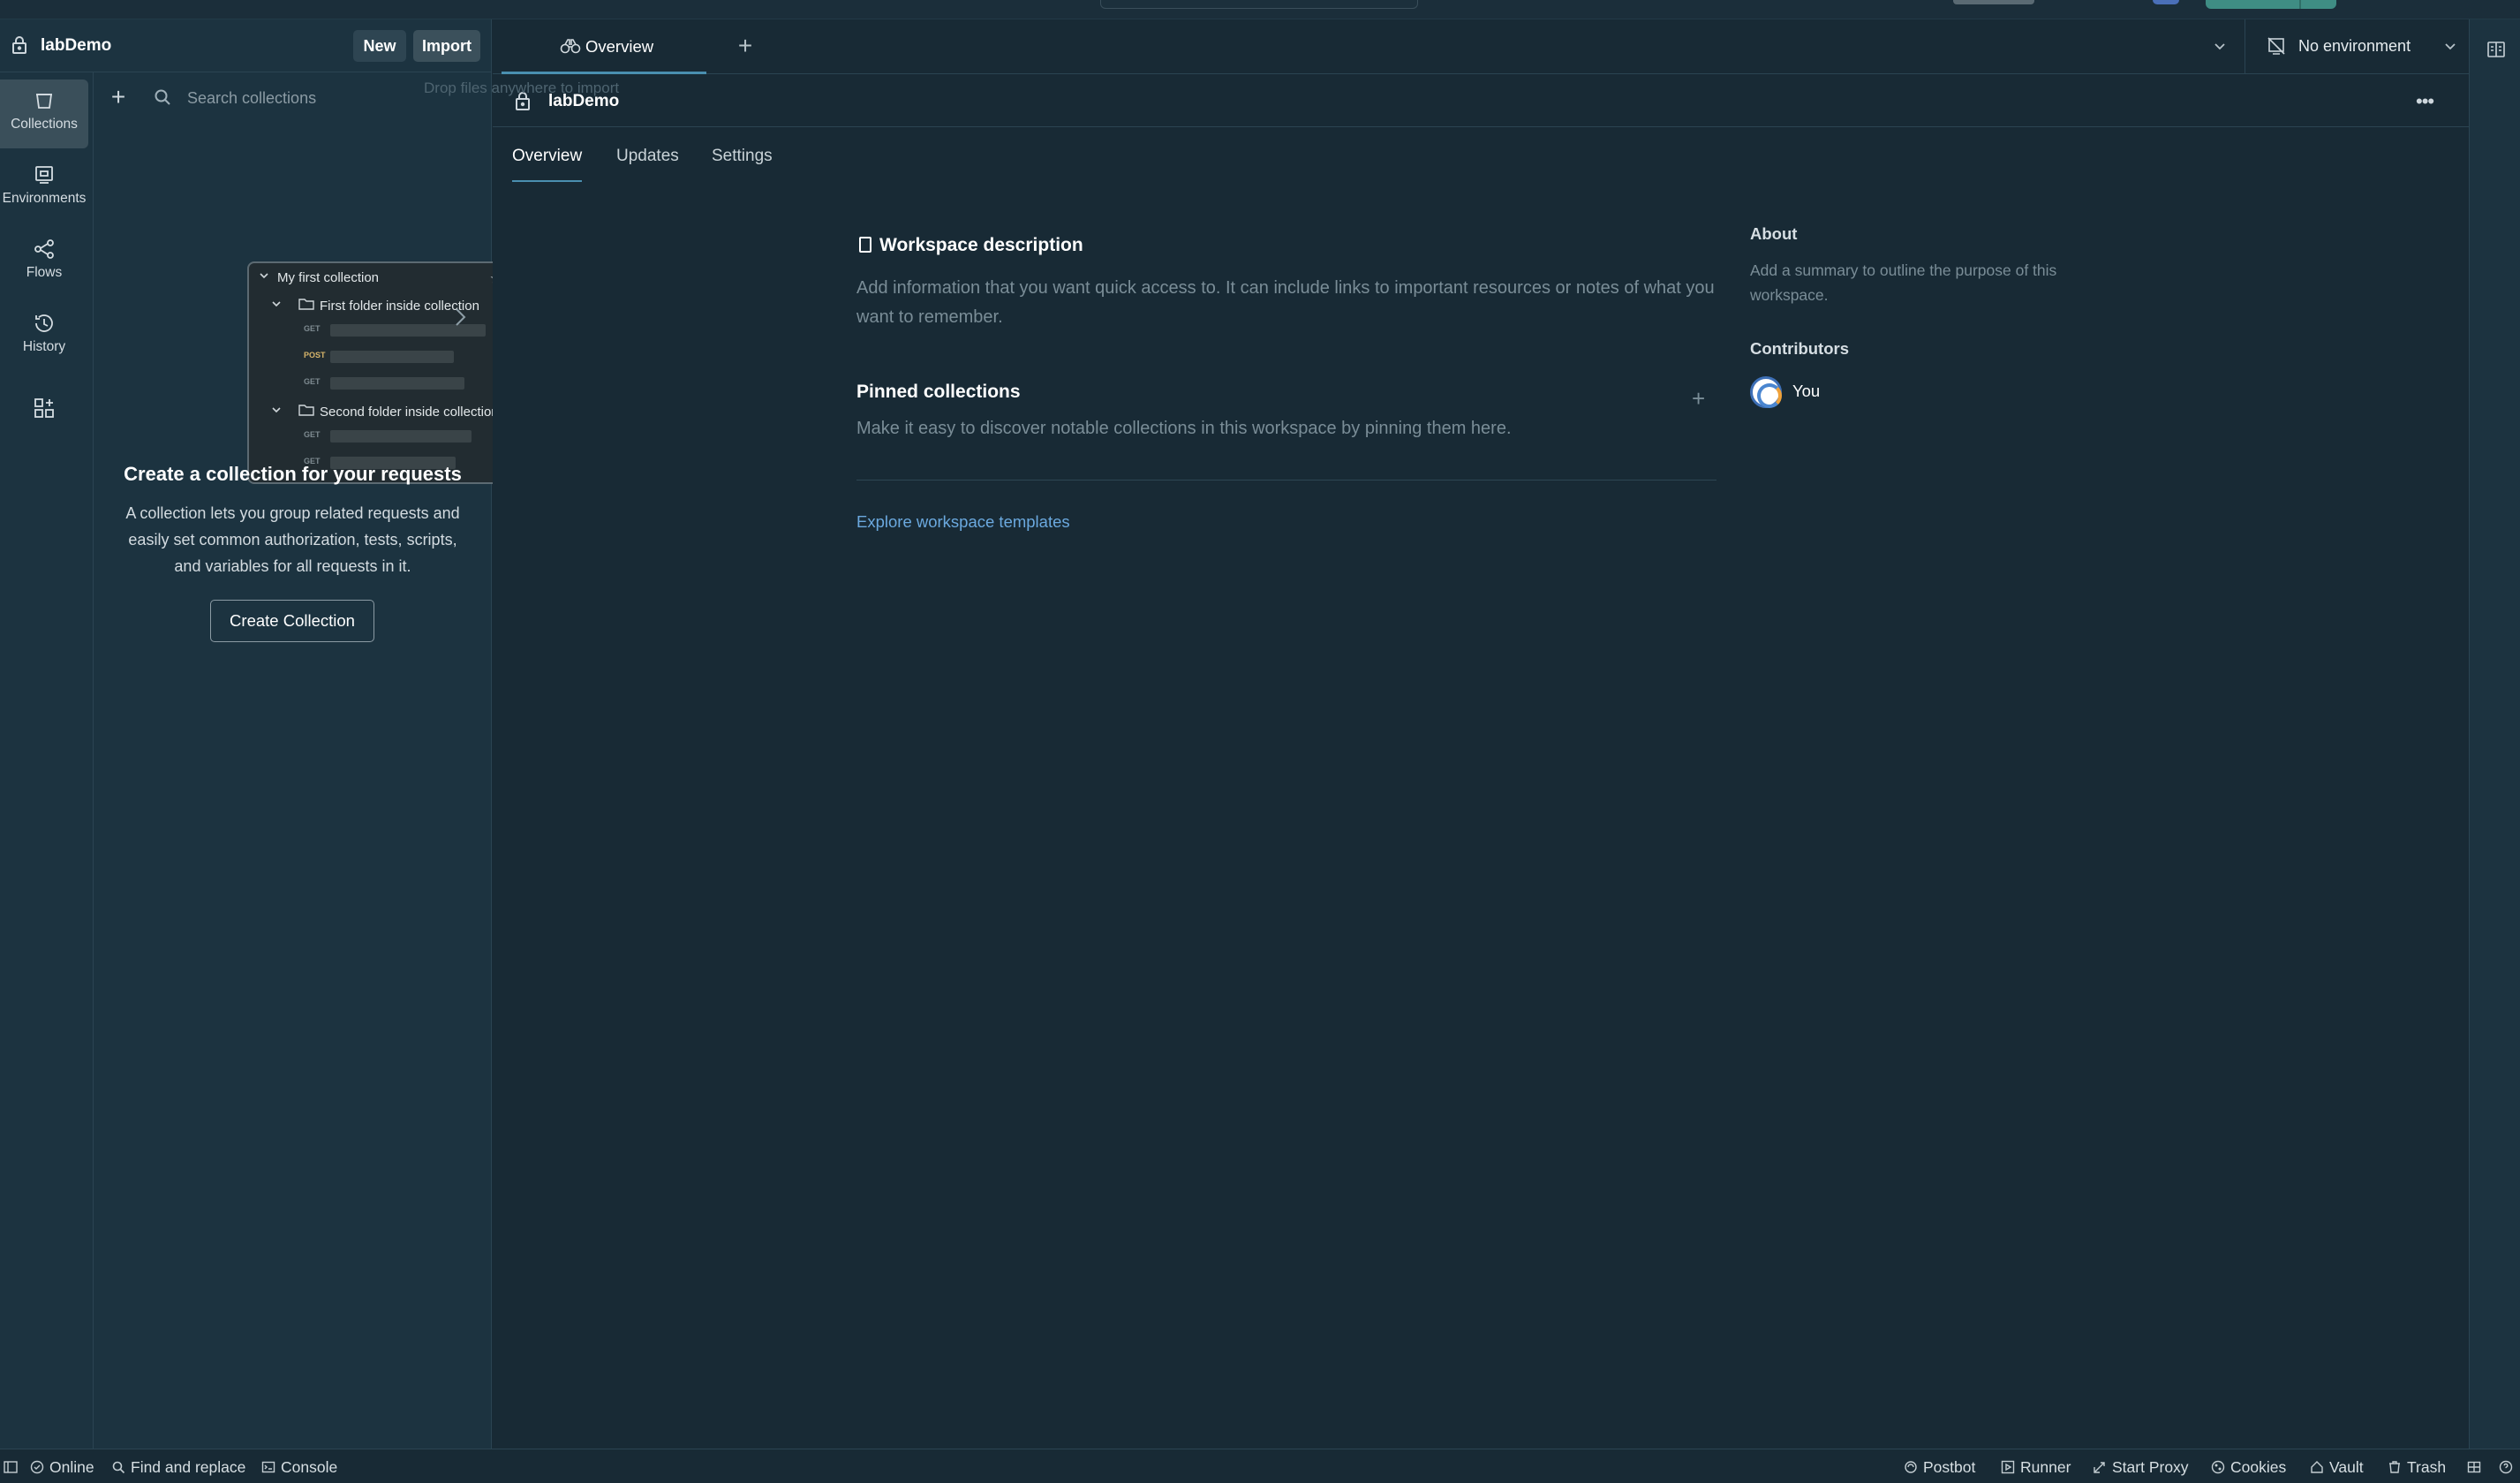  I want to click on import-button: Import, so click(446, 46).